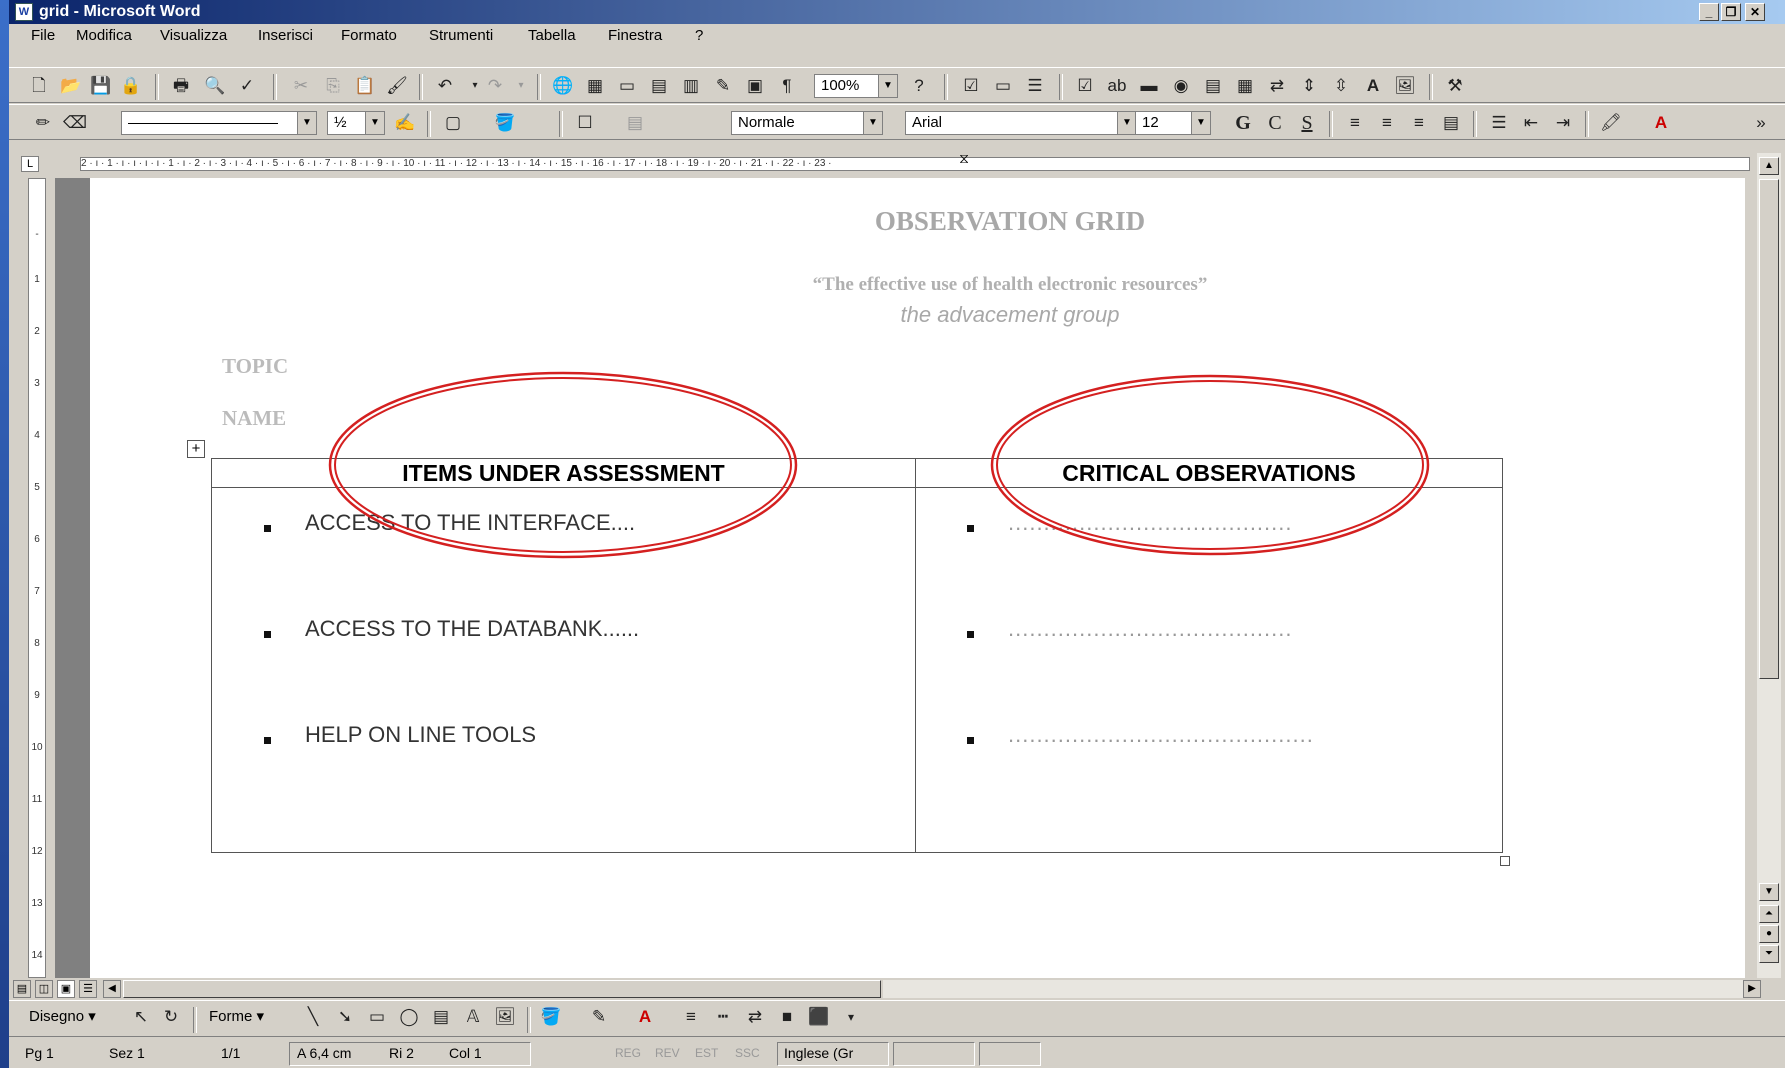 The width and height of the screenshot is (1785, 1068). I want to click on scroll-thumb, so click(1769, 429).